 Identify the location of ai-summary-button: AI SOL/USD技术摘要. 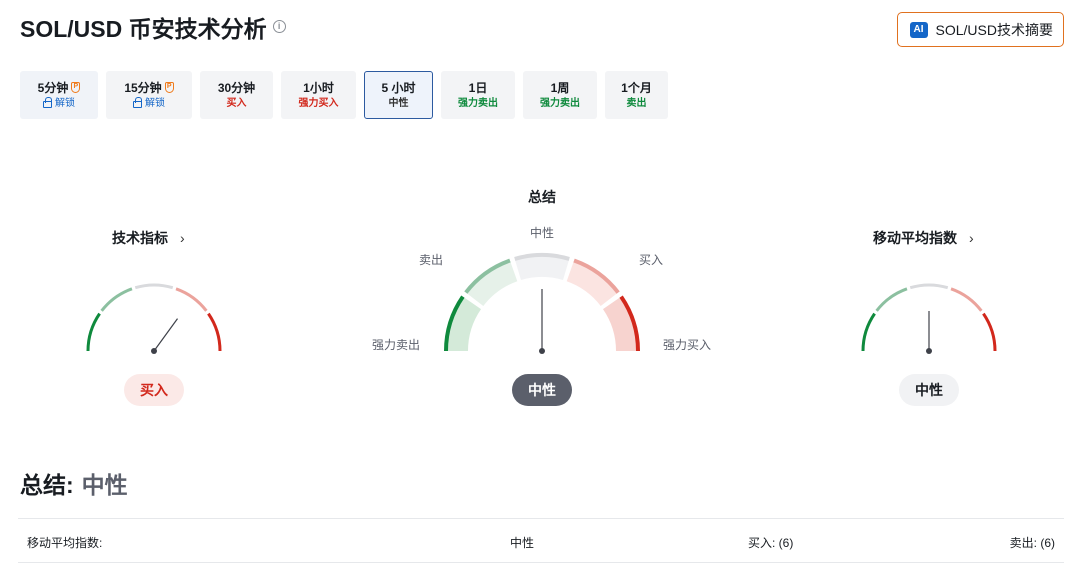
(980, 29).